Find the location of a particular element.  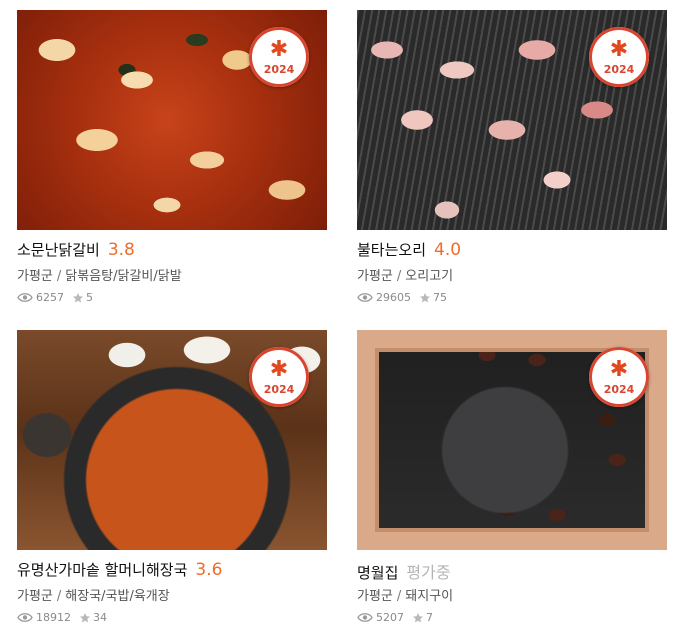

rating-score: 3.8 is located at coordinates (121, 250).